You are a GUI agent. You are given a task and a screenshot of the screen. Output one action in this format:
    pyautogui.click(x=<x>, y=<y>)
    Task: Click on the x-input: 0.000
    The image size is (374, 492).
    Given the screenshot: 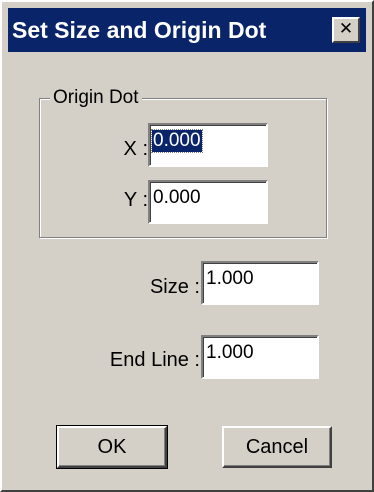 What is the action you would take?
    pyautogui.click(x=208, y=145)
    